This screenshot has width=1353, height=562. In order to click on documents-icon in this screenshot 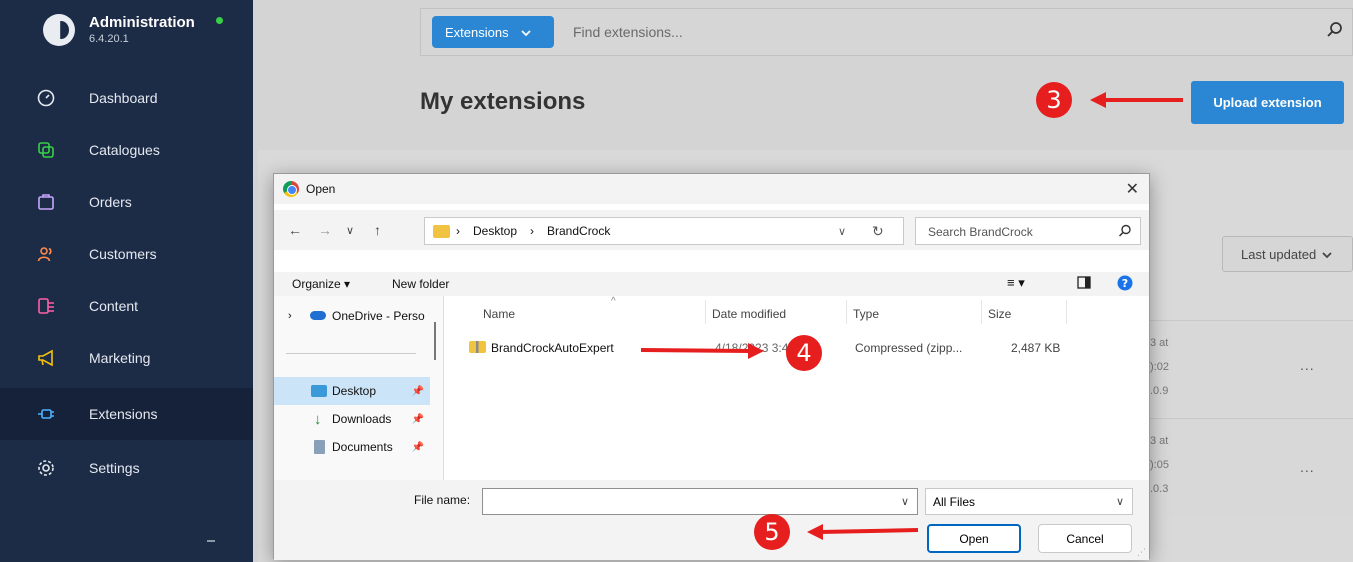, I will do `click(319, 447)`.